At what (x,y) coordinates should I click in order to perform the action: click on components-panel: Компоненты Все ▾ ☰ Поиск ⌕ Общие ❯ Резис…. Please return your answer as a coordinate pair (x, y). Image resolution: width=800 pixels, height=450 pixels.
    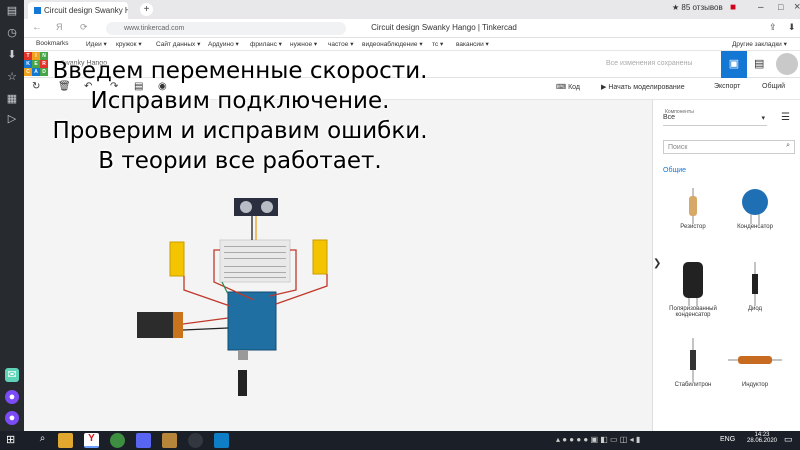
    Looking at the image, I should click on (726, 265).